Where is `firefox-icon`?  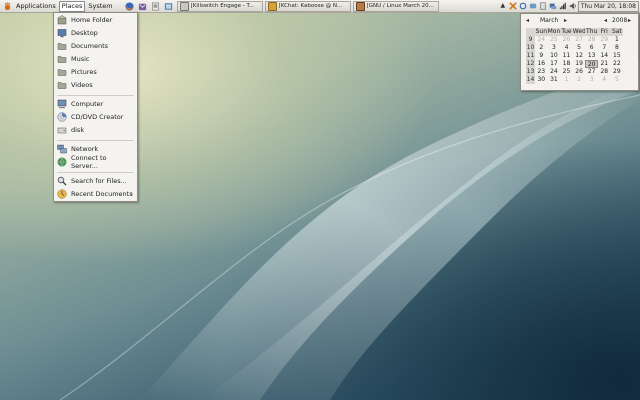 firefox-icon is located at coordinates (129, 6).